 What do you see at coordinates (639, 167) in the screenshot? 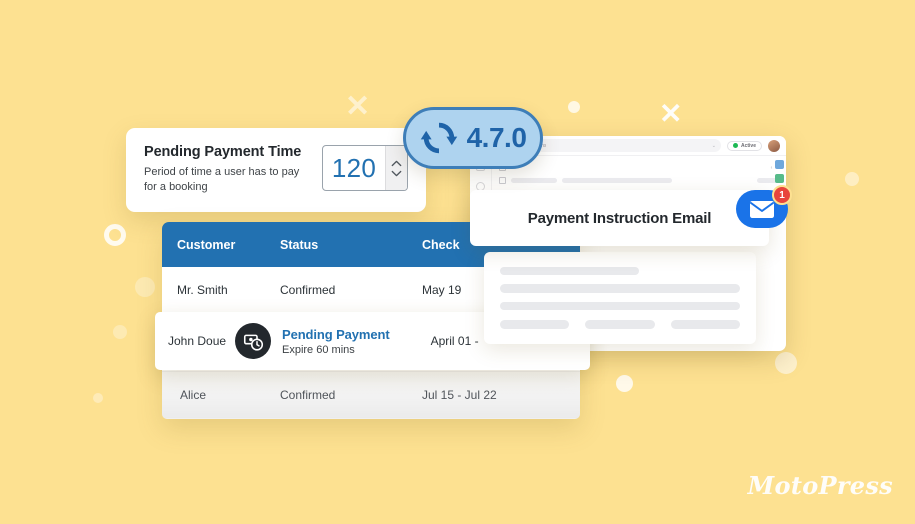
I see `list-toolbar: ↻ ‹ ›` at bounding box center [639, 167].